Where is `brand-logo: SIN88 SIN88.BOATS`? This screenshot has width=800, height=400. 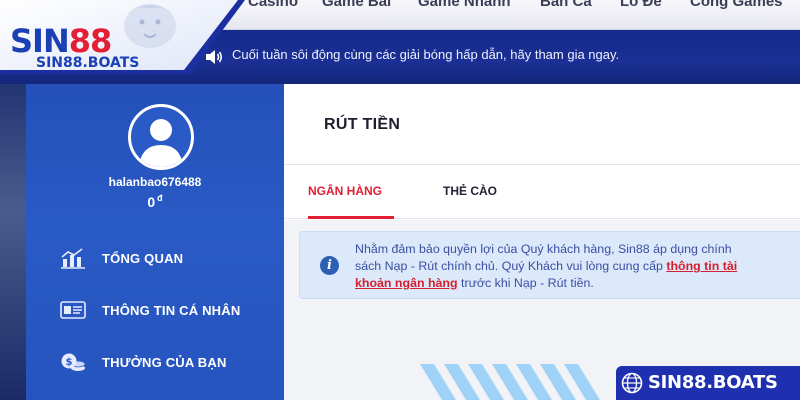
brand-logo: SIN88 SIN88.BOATS is located at coordinates (122, 42).